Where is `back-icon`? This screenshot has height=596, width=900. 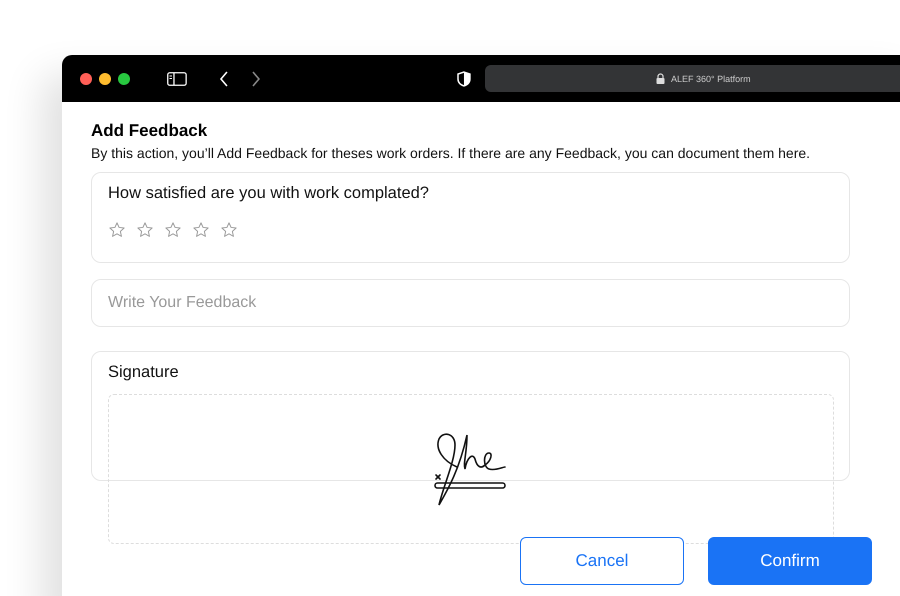
back-icon is located at coordinates (223, 78).